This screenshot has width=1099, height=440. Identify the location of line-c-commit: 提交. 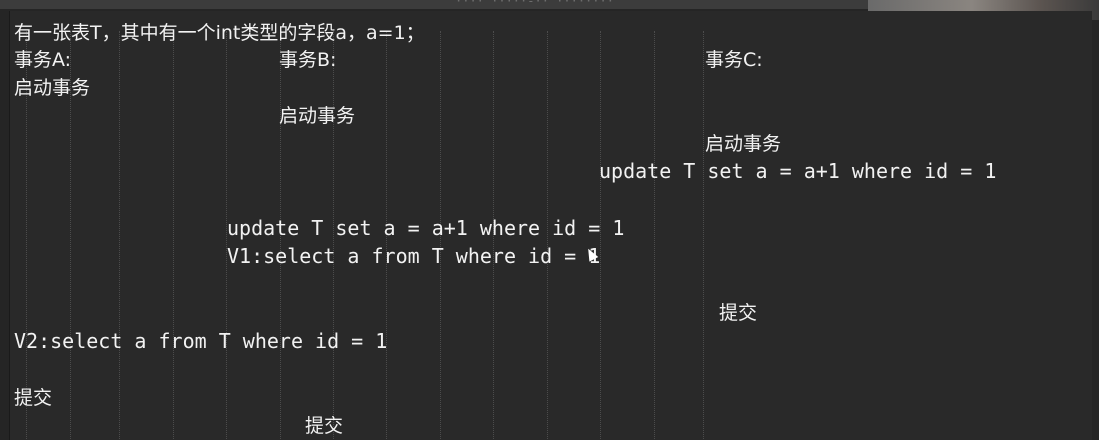
(738, 313).